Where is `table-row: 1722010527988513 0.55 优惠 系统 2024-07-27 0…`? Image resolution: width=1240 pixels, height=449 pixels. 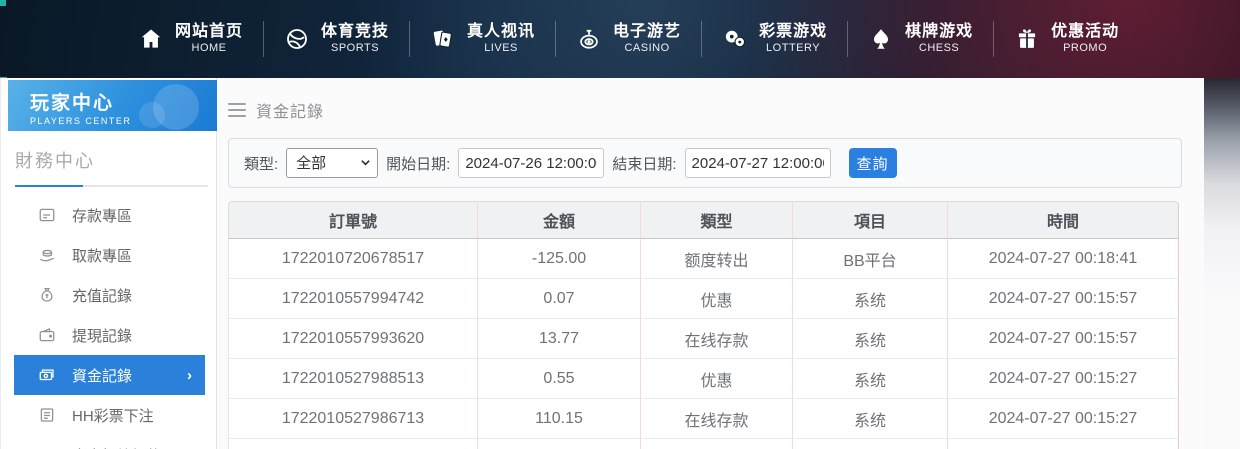
table-row: 1722010527988513 0.55 优惠 系统 2024-07-27 0… is located at coordinates (703, 379).